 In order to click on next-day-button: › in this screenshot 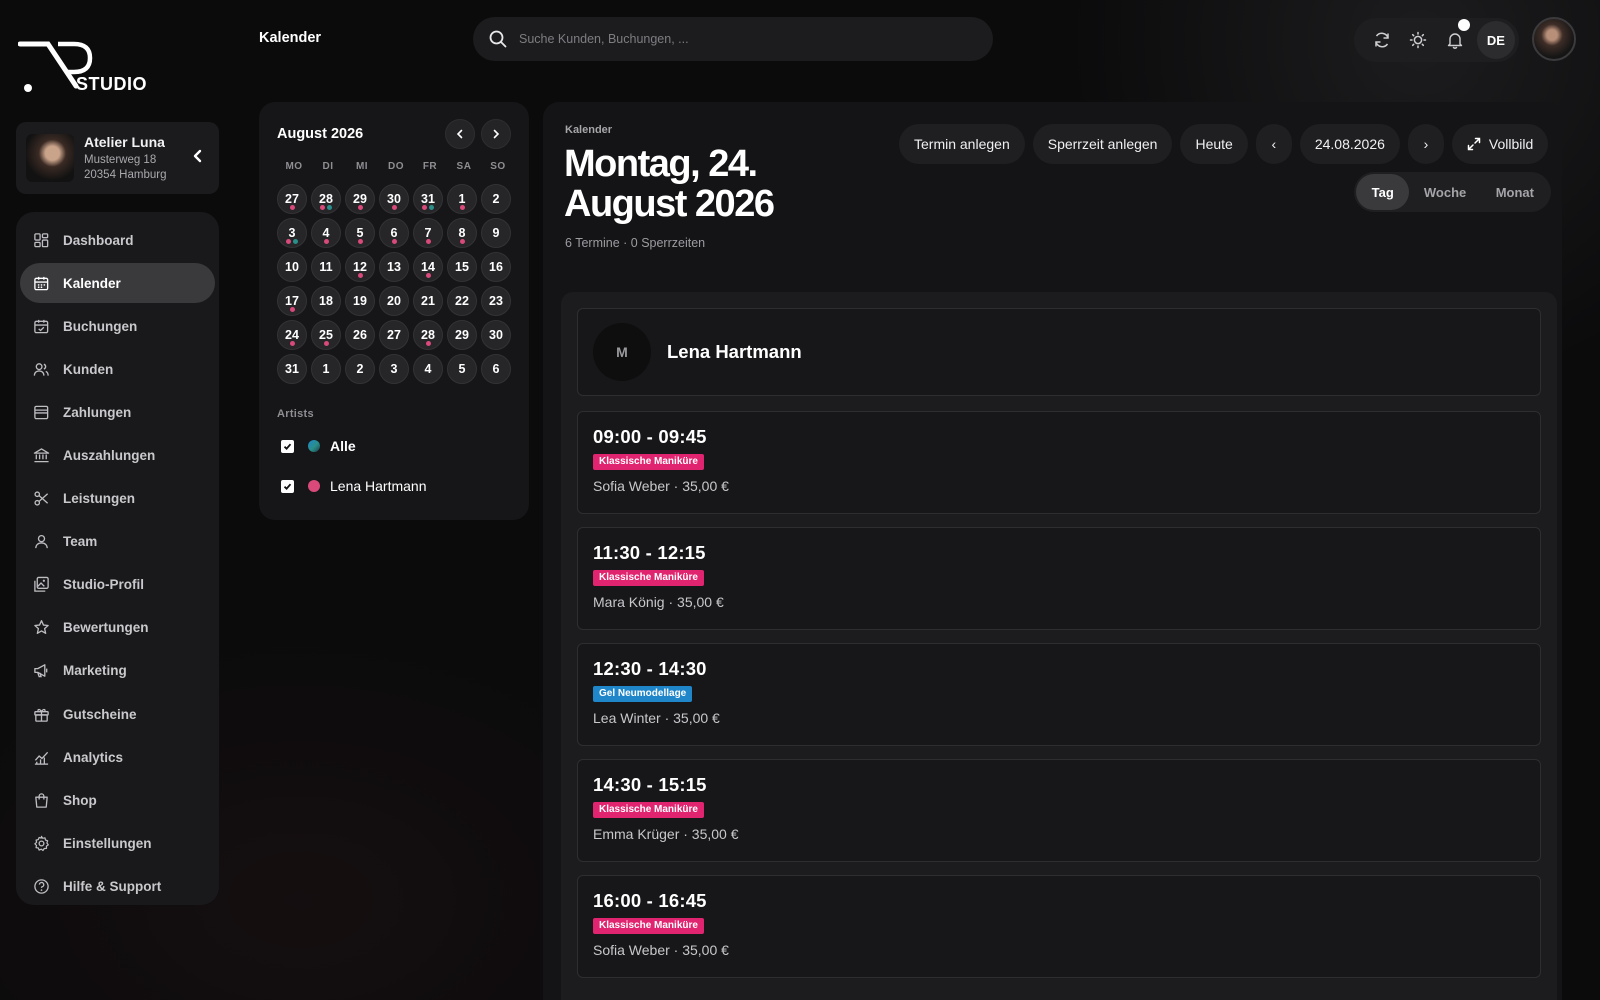, I will do `click(1425, 144)`.